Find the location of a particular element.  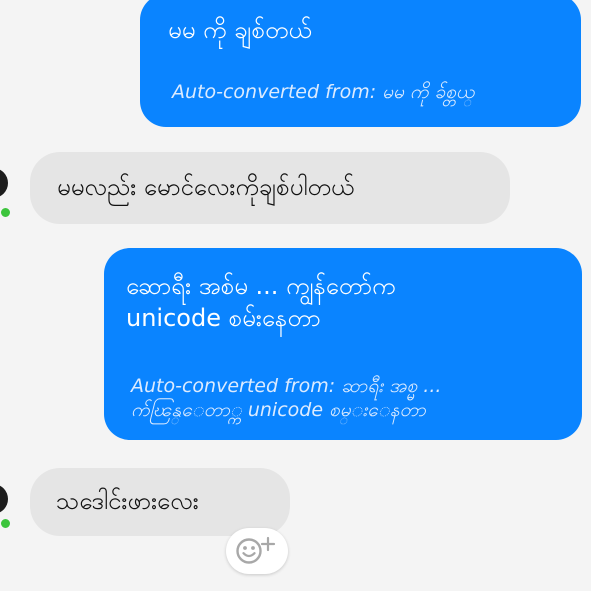

add-reaction-button is located at coordinates (257, 551).